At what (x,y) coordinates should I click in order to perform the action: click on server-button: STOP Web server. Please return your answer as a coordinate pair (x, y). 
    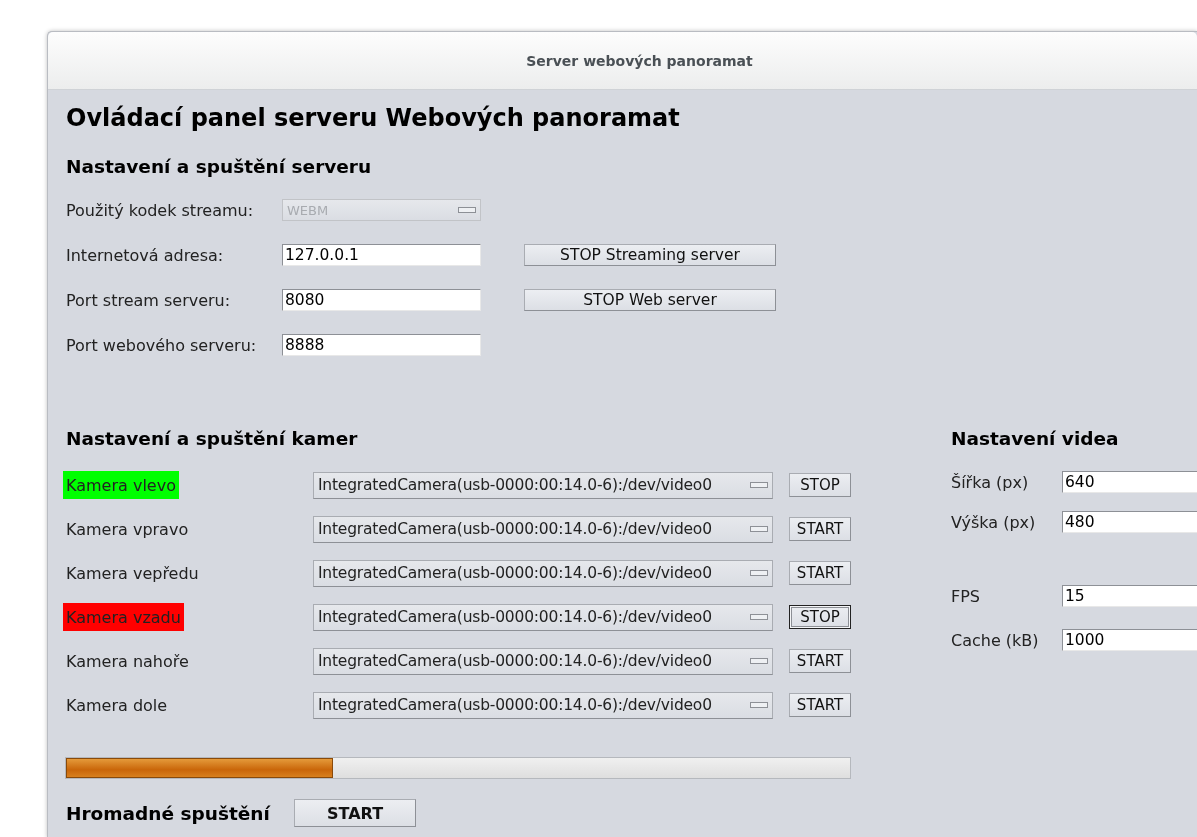
    Looking at the image, I should click on (650, 300).